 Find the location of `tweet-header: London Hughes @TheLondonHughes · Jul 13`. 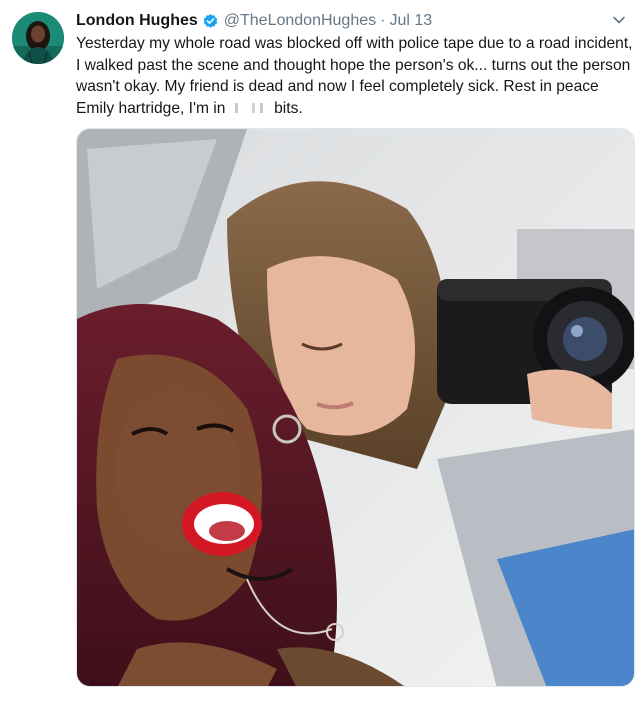

tweet-header: London Hughes @TheLondonHughes · Jul 13 is located at coordinates (338, 21).